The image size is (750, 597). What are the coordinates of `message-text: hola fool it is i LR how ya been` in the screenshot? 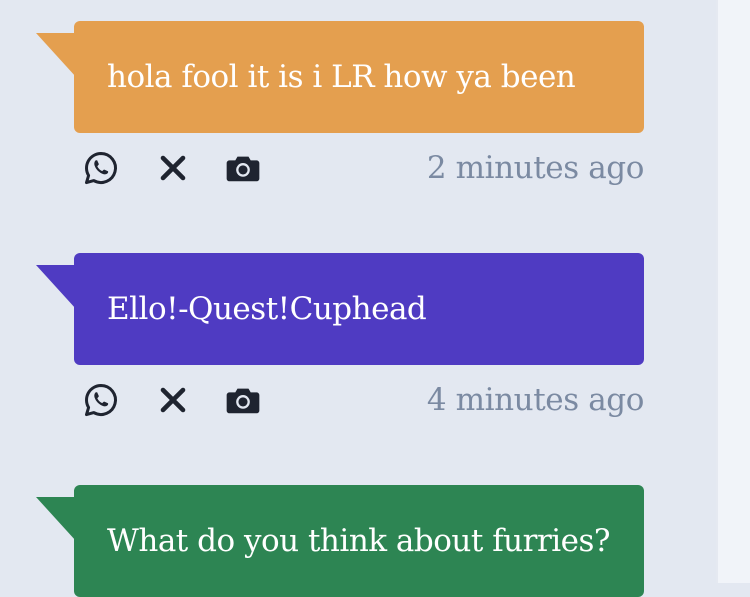 It's located at (341, 76).